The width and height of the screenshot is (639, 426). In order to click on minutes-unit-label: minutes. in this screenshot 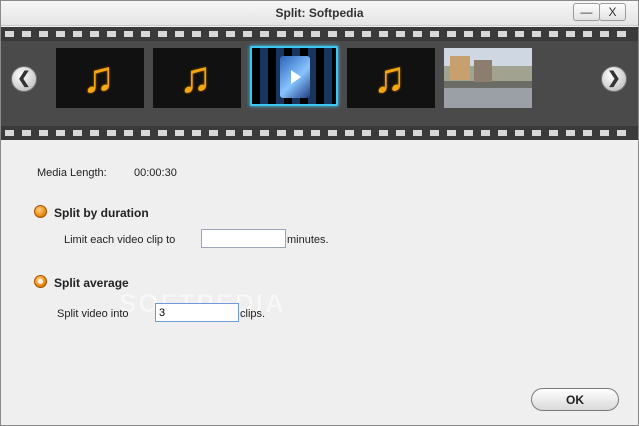, I will do `click(308, 240)`.